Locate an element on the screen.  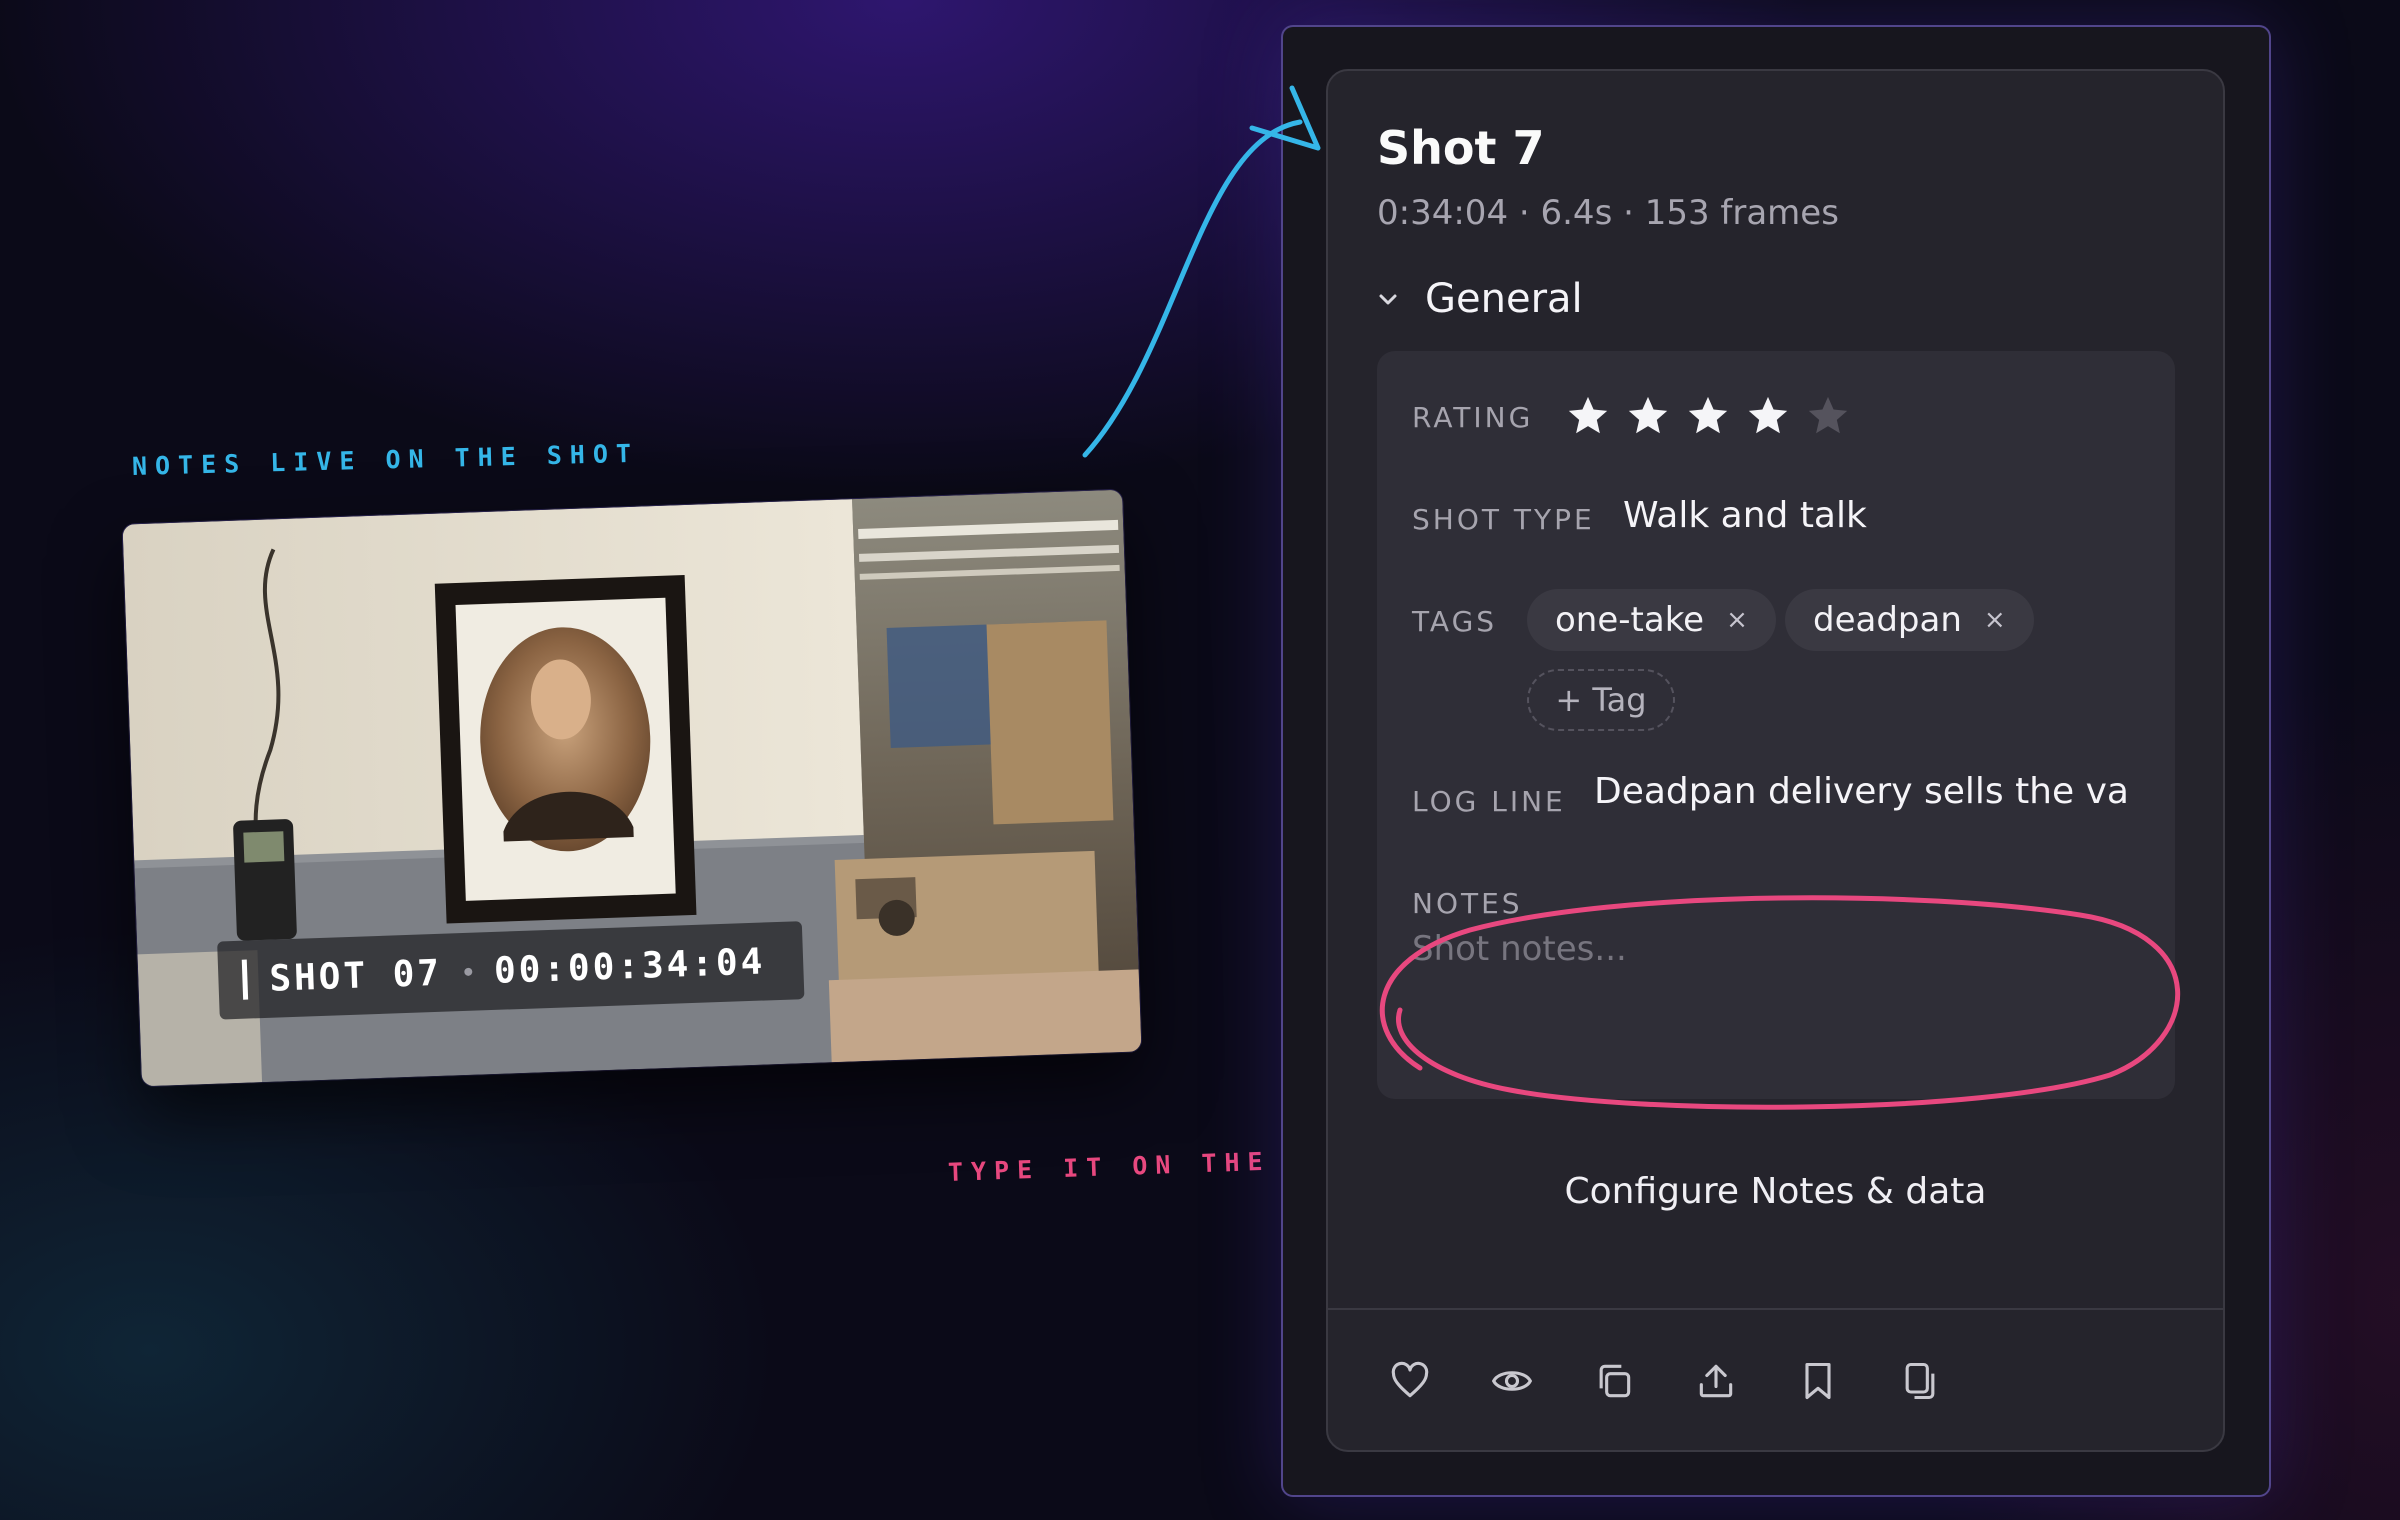
tags-label: TAGS is located at coordinates (1455, 621).